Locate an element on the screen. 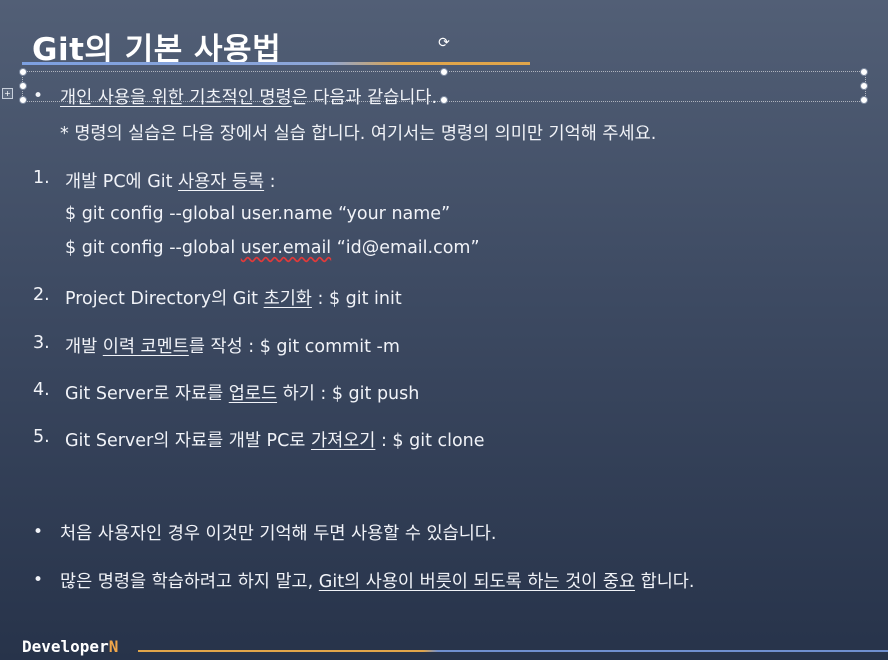 Image resolution: width=888 pixels, height=660 pixels. list-item: Git Server로 자료를 업로드 하기 : $ git push is located at coordinates (242, 392).